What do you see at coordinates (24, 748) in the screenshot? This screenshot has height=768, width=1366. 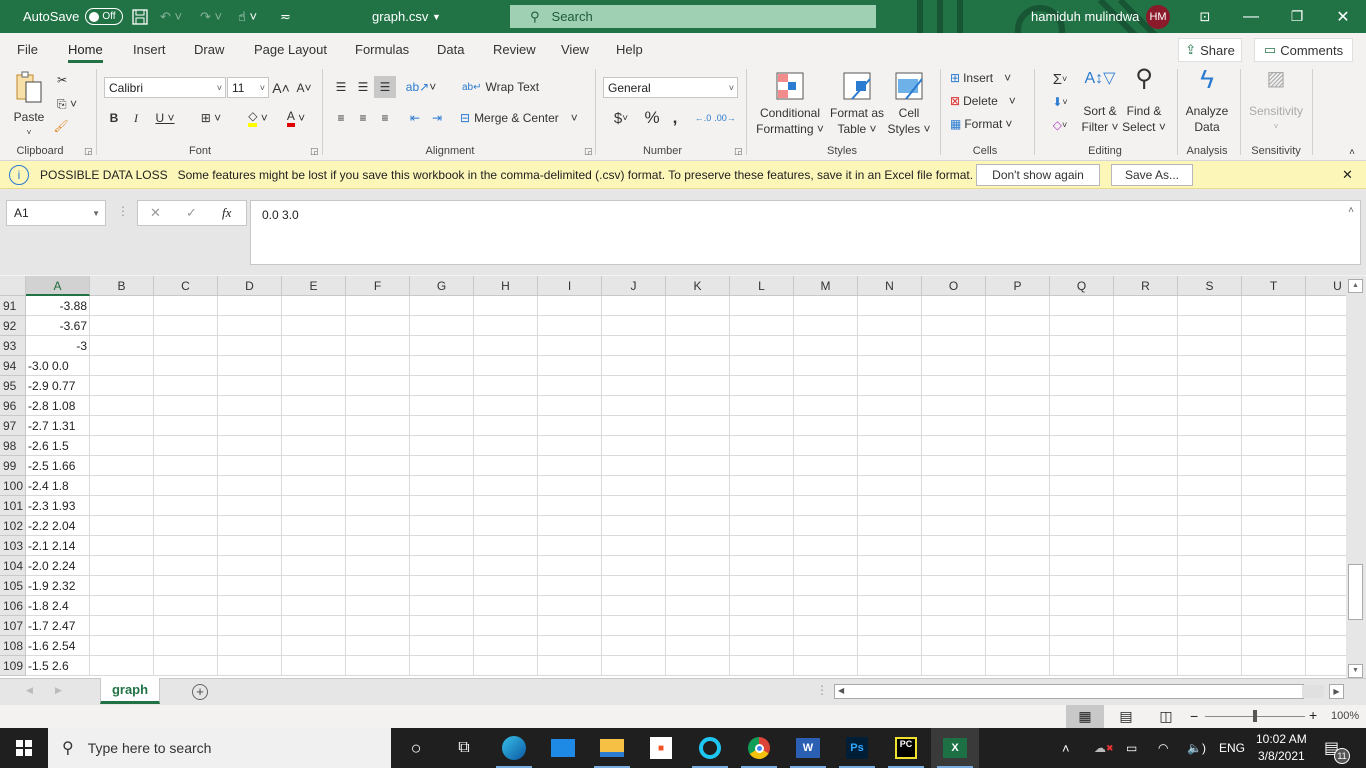 I see `start-button` at bounding box center [24, 748].